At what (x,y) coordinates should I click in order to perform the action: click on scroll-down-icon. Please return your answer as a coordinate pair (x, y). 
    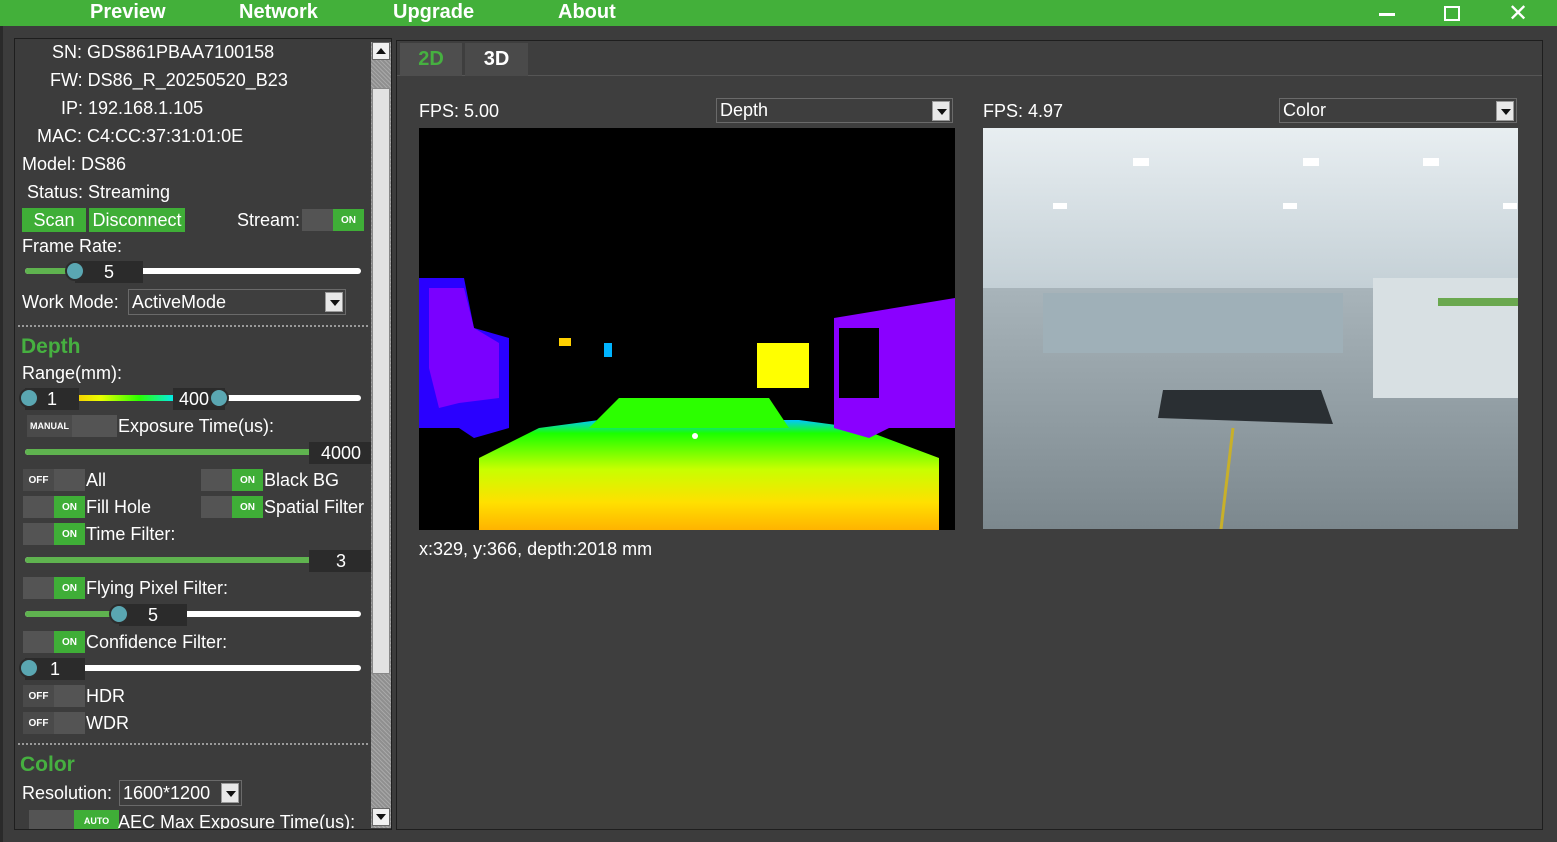
    Looking at the image, I should click on (381, 817).